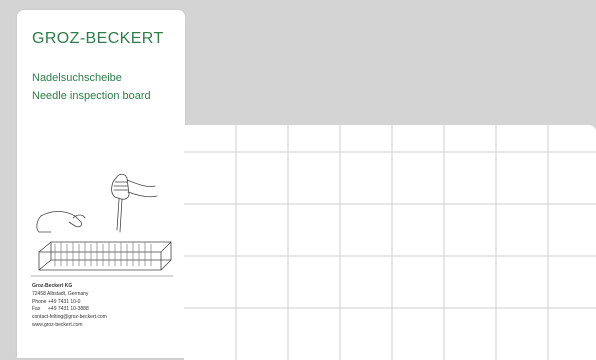 The image size is (596, 360). I want to click on title-english: Needle inspection board, so click(91, 96).